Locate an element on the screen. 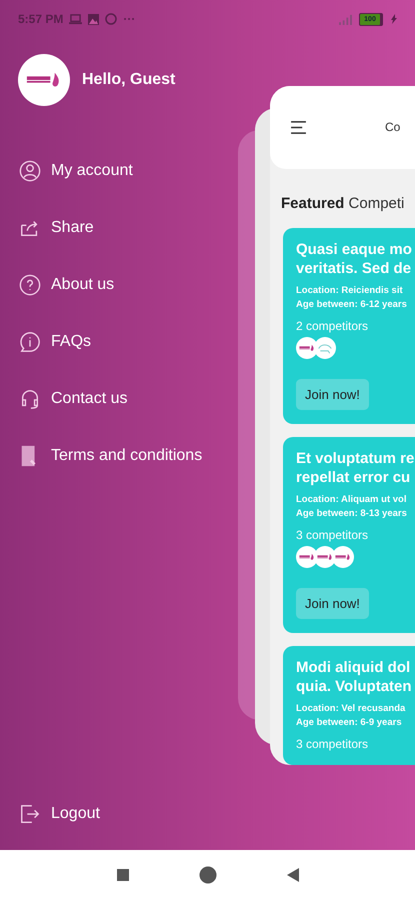 The width and height of the screenshot is (415, 900). headset-icon is located at coordinates (30, 399).